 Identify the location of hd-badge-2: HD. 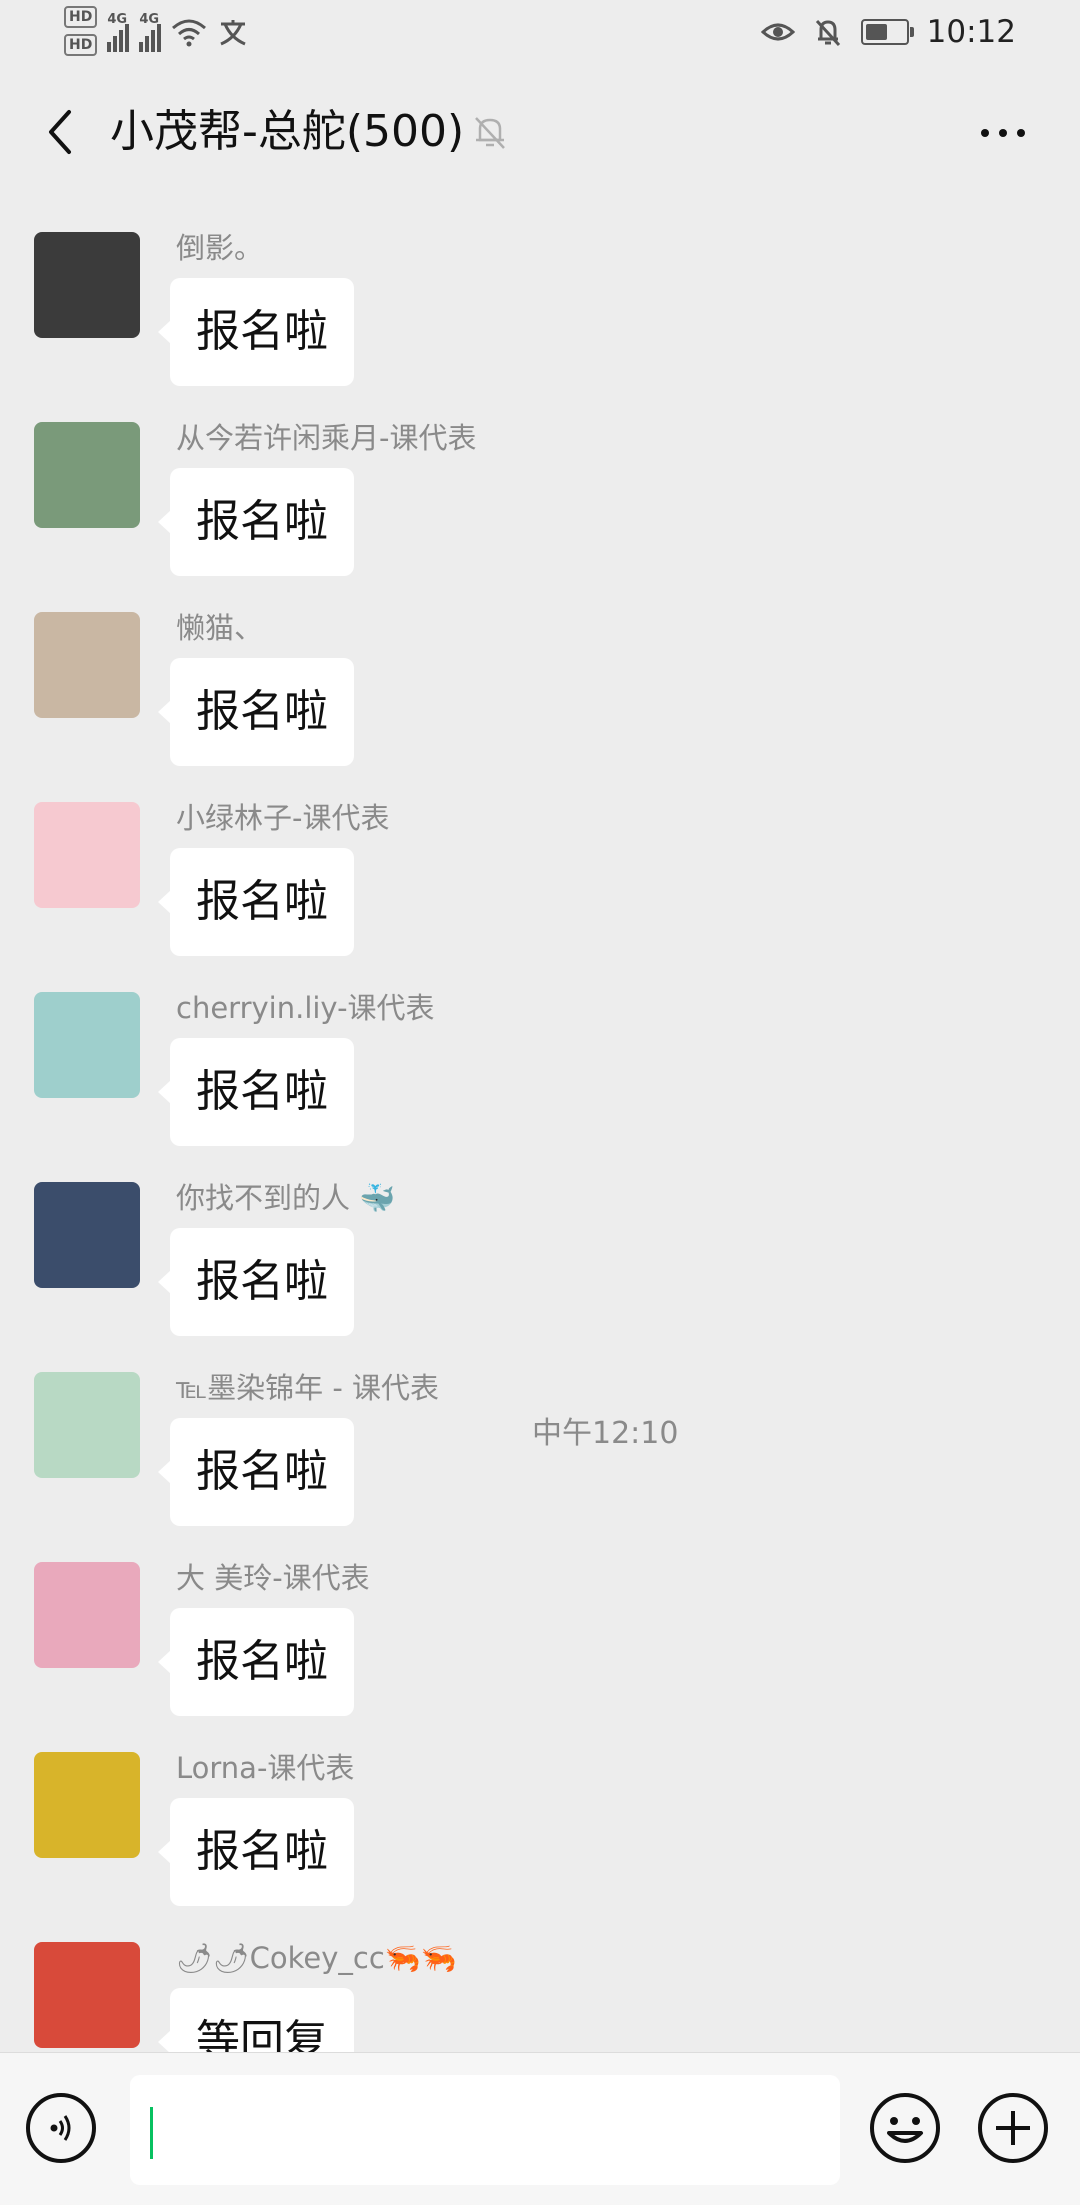
(81, 45).